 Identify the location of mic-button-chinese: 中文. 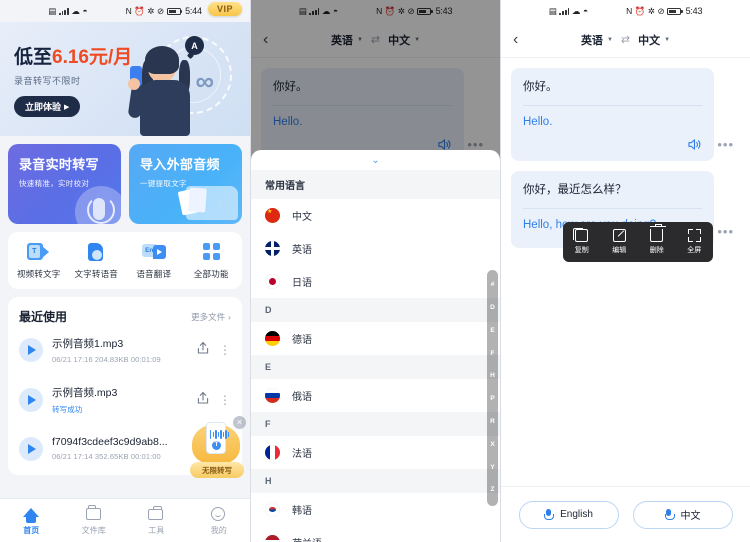
(682, 514).